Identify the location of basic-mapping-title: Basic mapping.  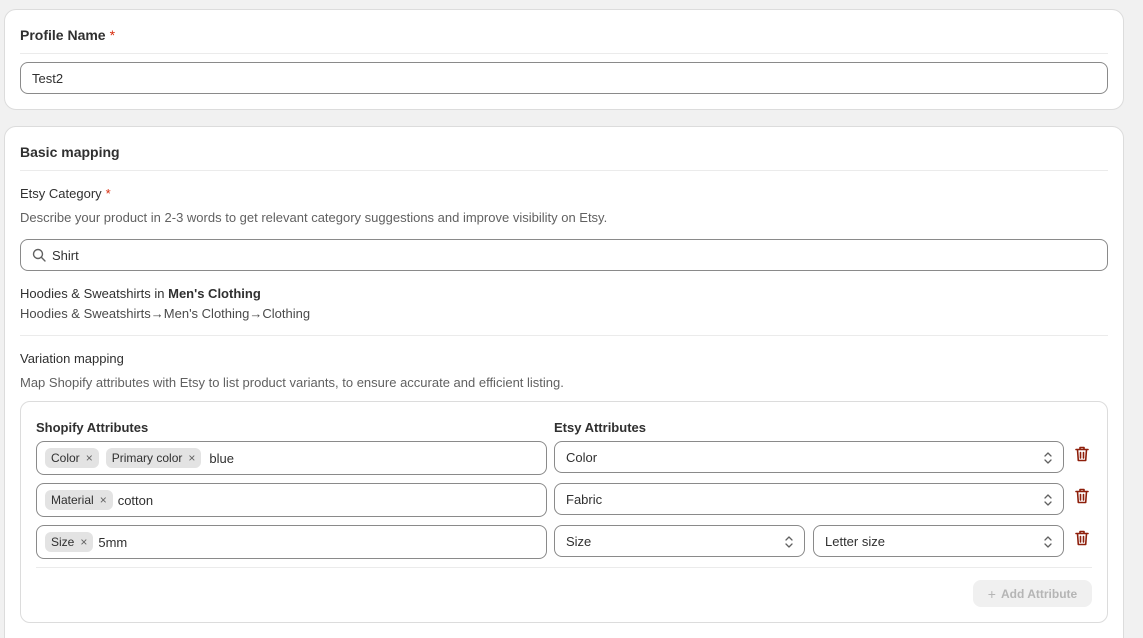
(70, 152).